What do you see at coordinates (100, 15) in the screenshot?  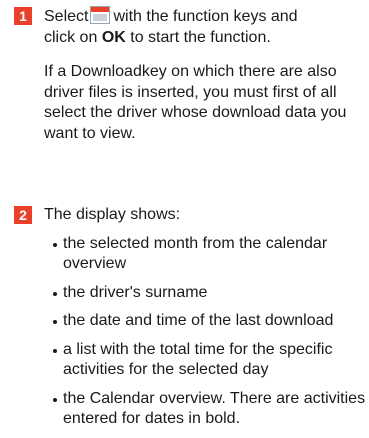 I see `calendar-icon` at bounding box center [100, 15].